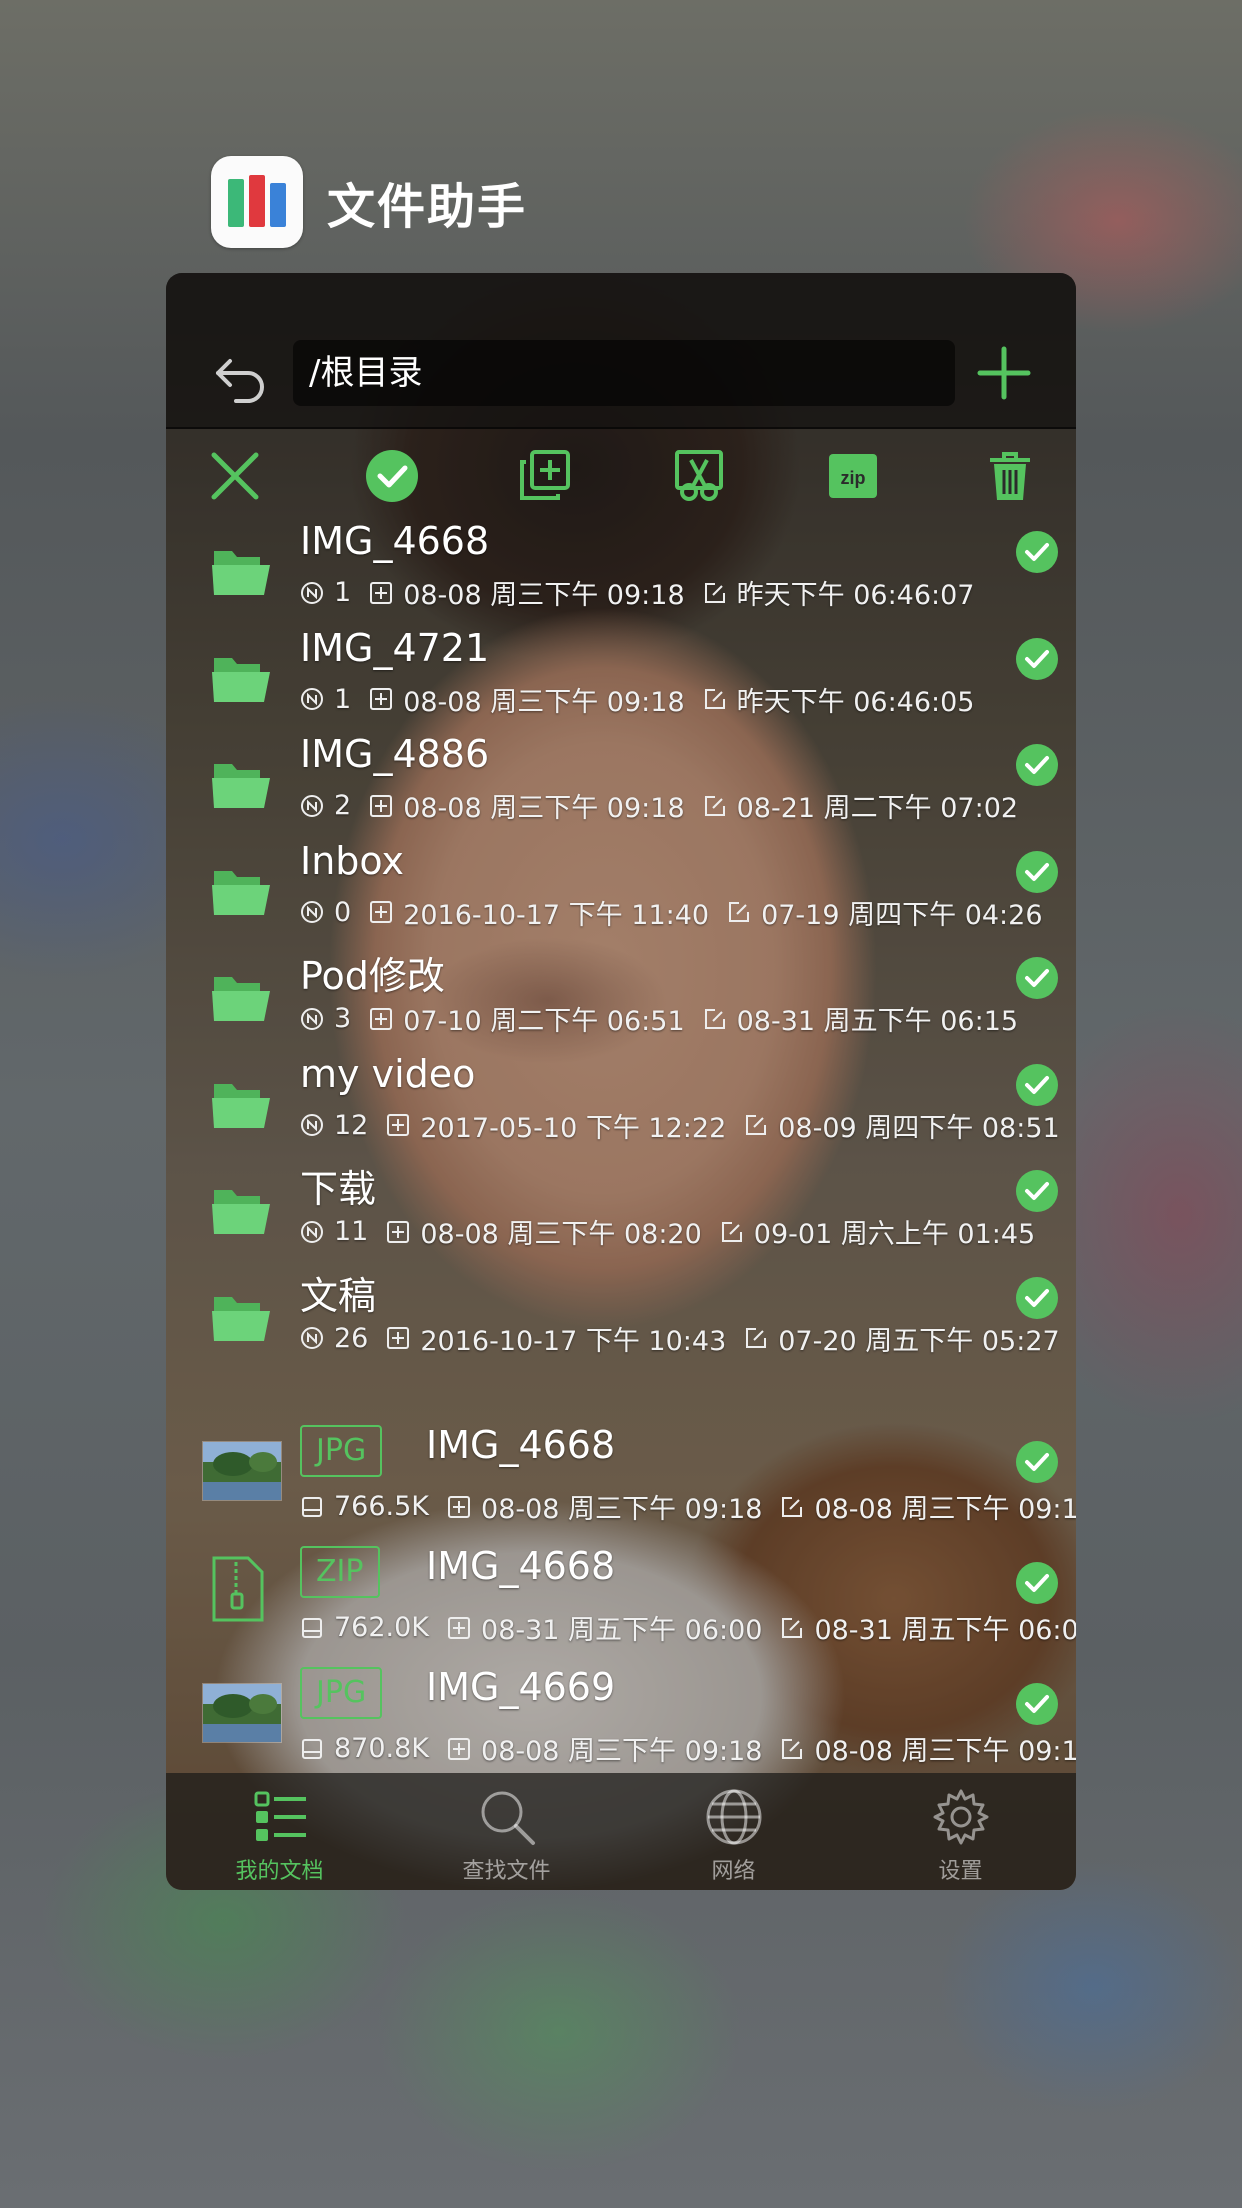 Image resolution: width=1242 pixels, height=2208 pixels. What do you see at coordinates (351, 1125) in the screenshot?
I see `item-count: 12` at bounding box center [351, 1125].